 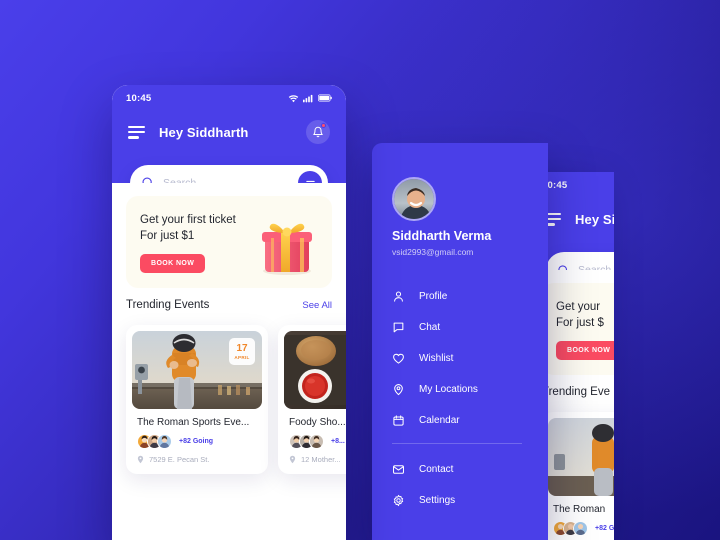 What do you see at coordinates (242, 357) in the screenshot?
I see `event-date-month: APRIL` at bounding box center [242, 357].